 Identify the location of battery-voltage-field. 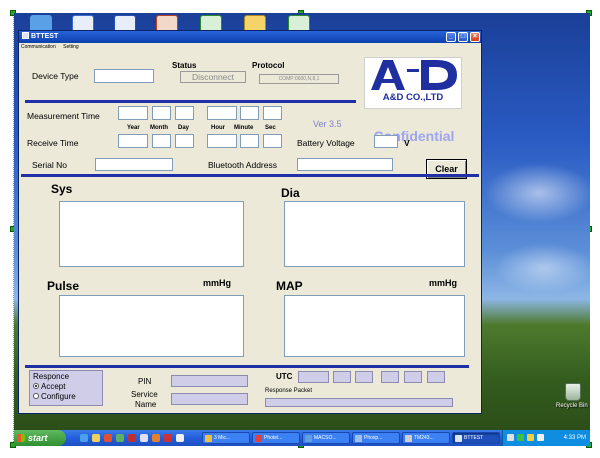
(386, 141).